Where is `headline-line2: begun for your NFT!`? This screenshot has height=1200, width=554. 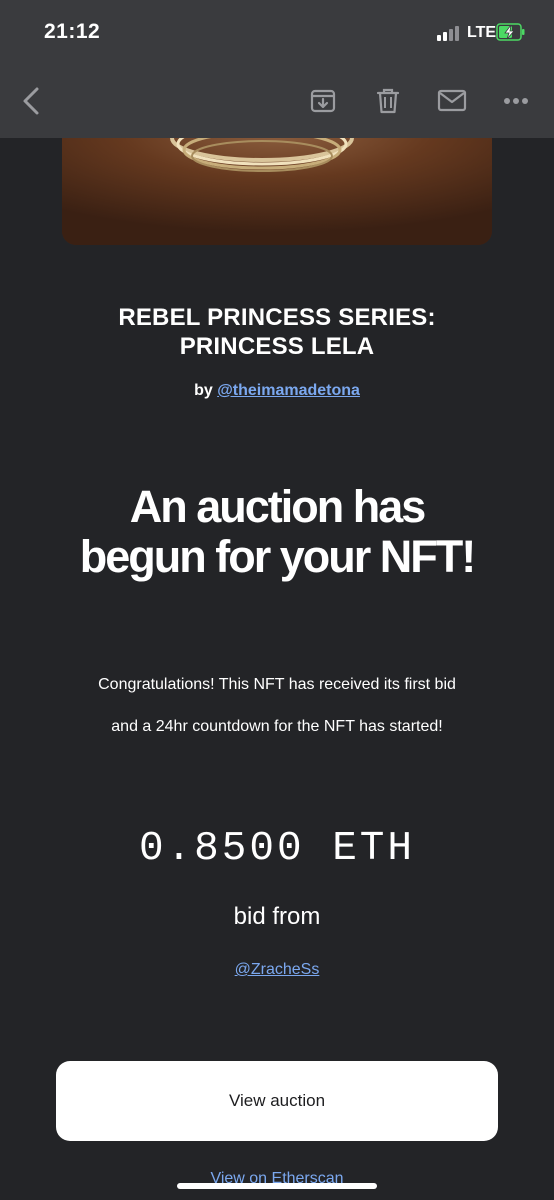
headline-line2: begun for your NFT! is located at coordinates (277, 556).